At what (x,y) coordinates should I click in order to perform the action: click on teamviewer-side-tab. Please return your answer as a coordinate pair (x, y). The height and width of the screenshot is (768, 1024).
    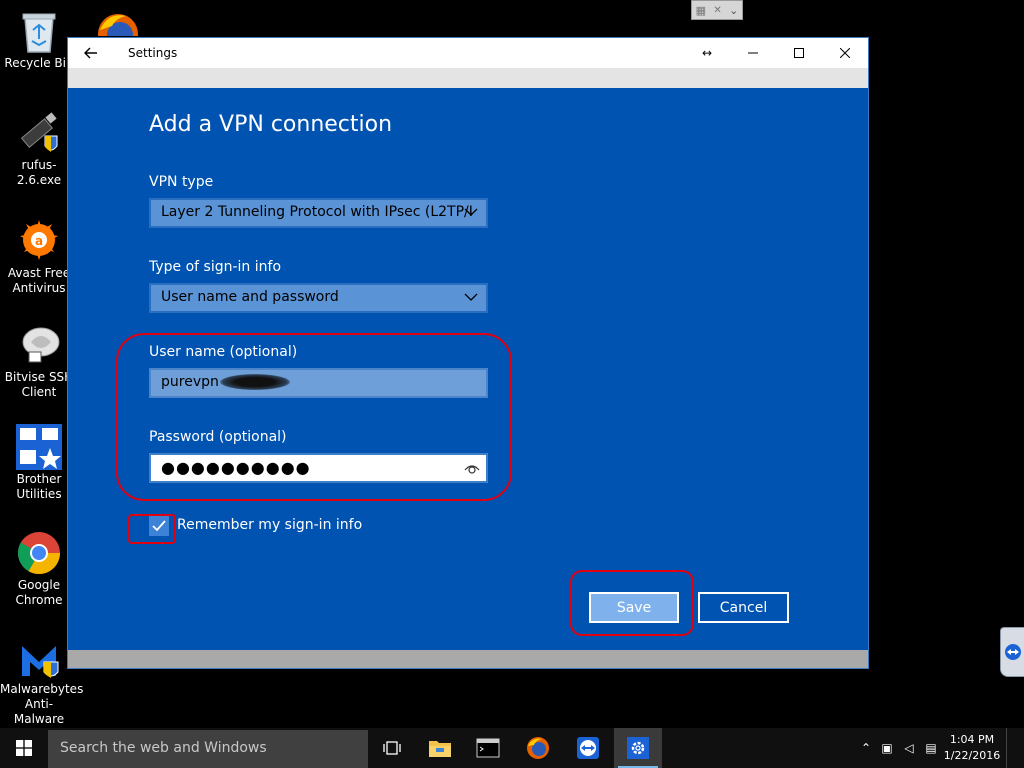
    Looking at the image, I should click on (1012, 652).